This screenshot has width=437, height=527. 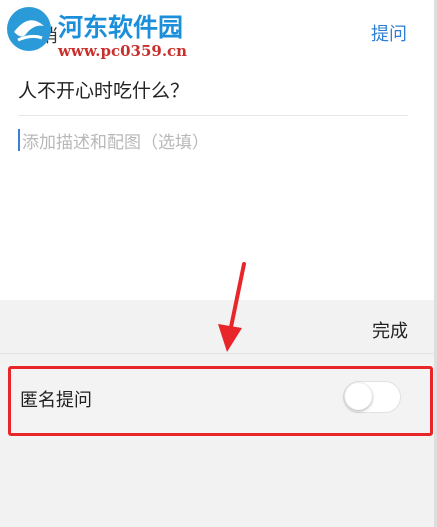 What do you see at coordinates (358, 396) in the screenshot?
I see `toggle-knob` at bounding box center [358, 396].